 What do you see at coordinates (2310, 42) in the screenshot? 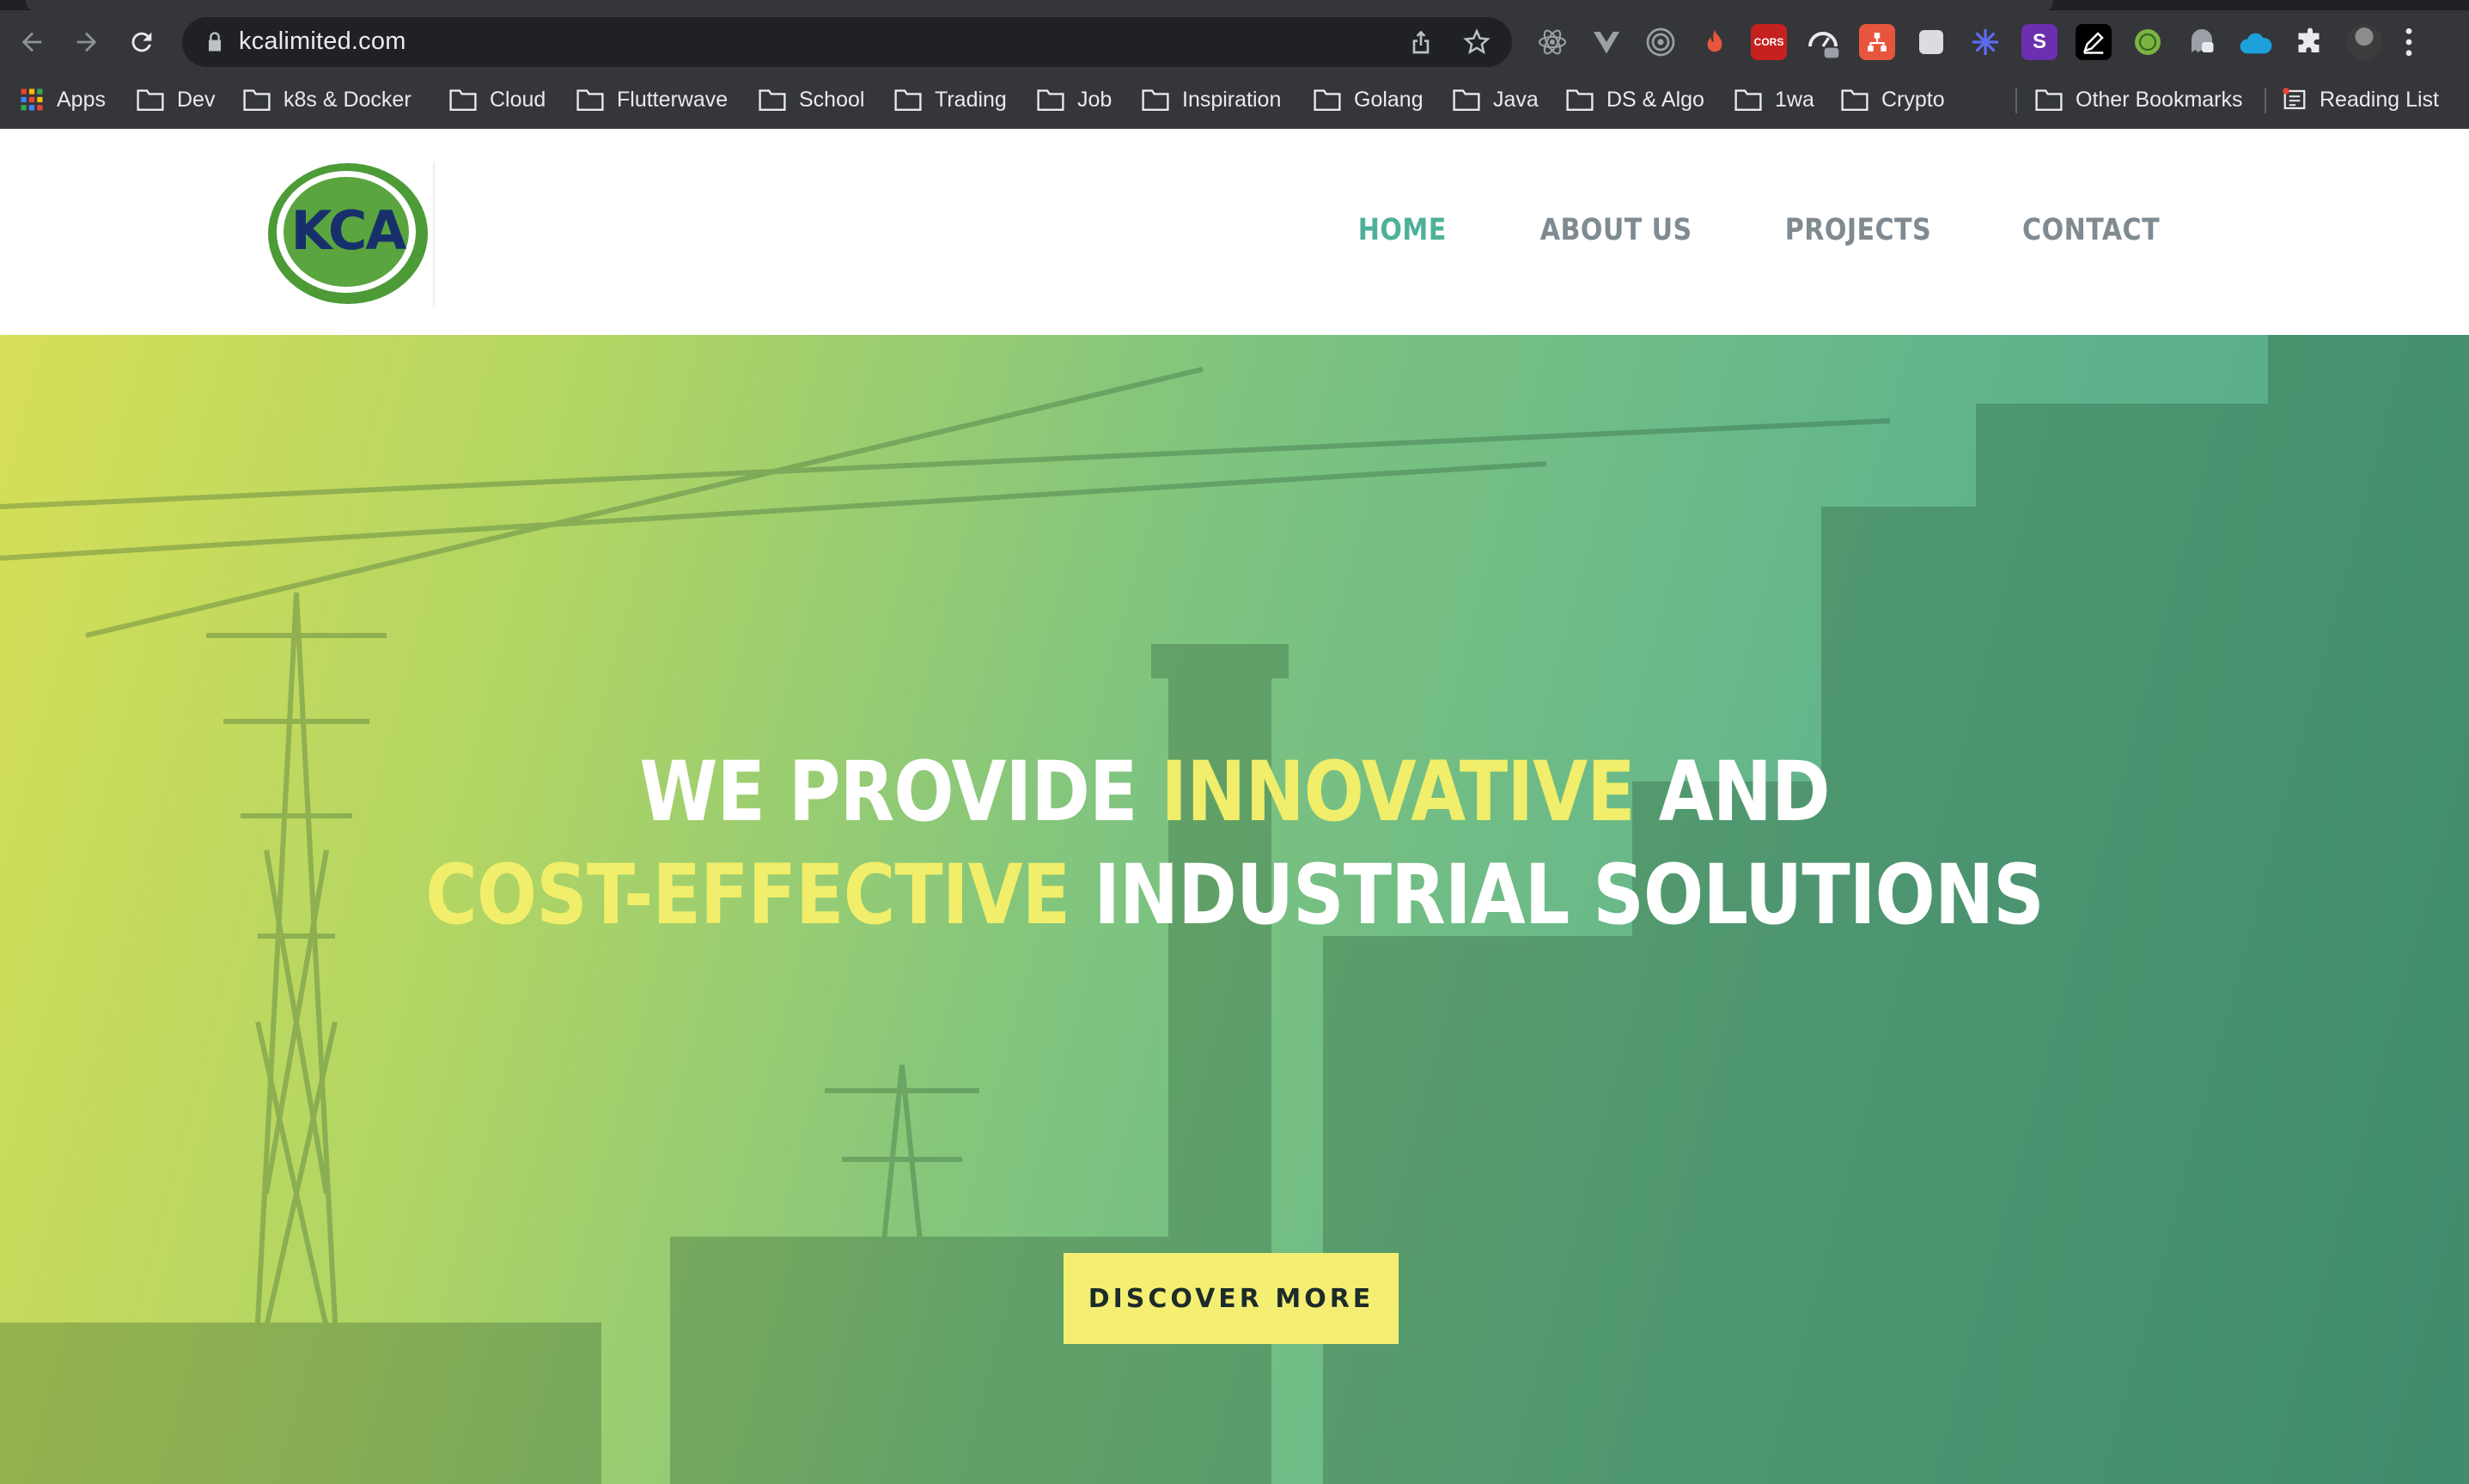
I see `puzzle-icon` at bounding box center [2310, 42].